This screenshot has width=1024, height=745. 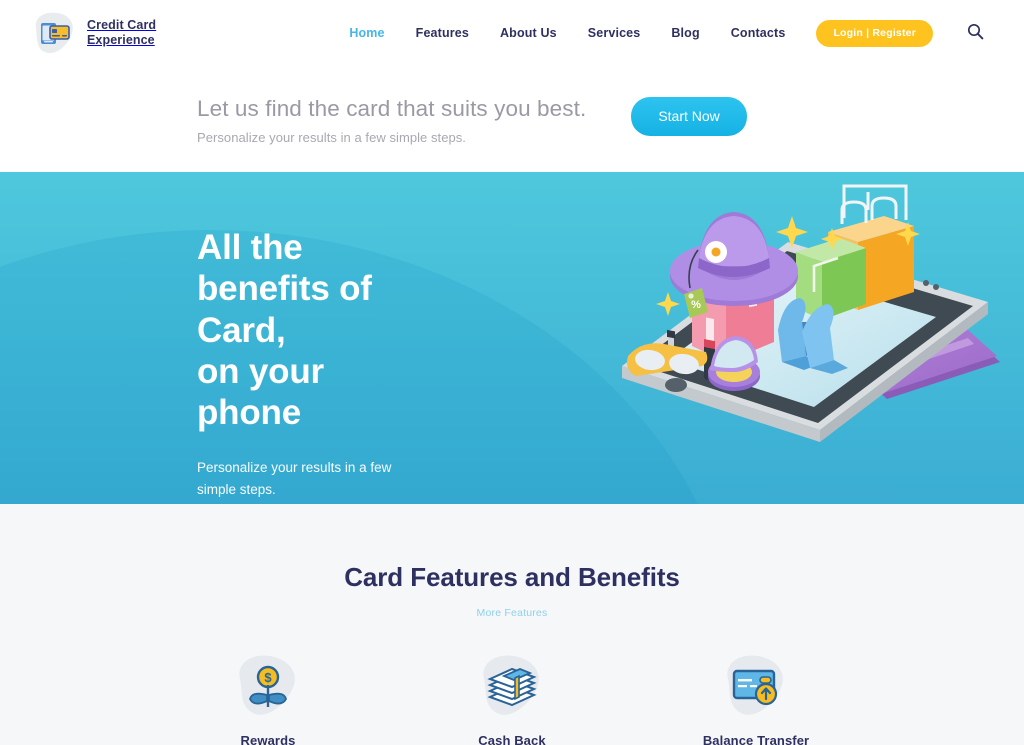 I want to click on nav-item-home: Home, so click(x=366, y=33).